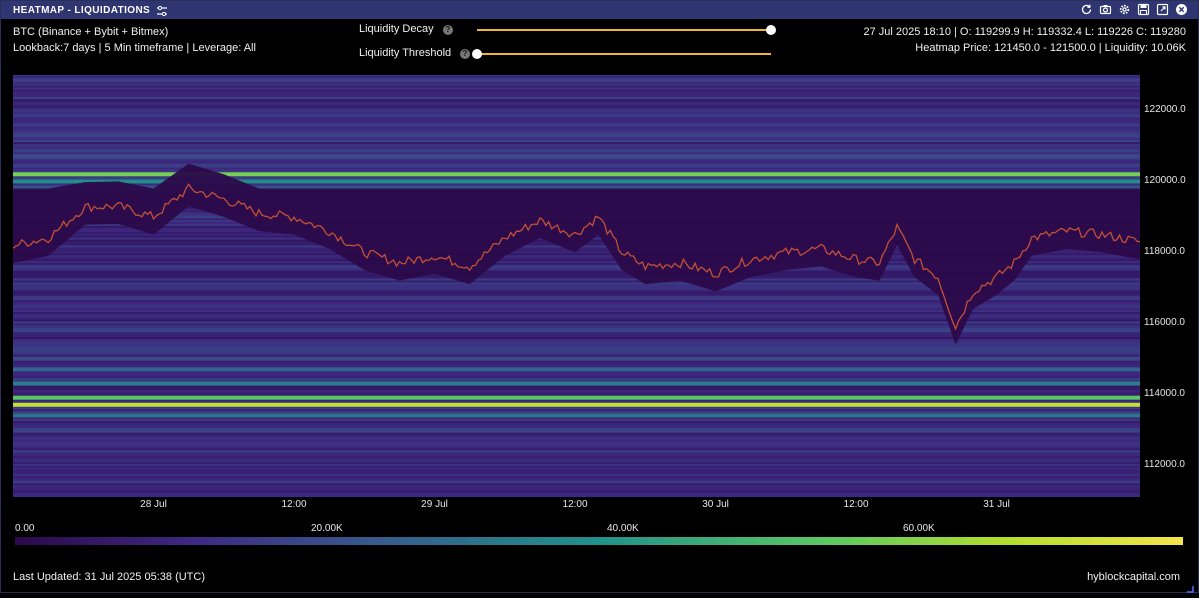  I want to click on liquidity-threshold-thumb, so click(477, 54).